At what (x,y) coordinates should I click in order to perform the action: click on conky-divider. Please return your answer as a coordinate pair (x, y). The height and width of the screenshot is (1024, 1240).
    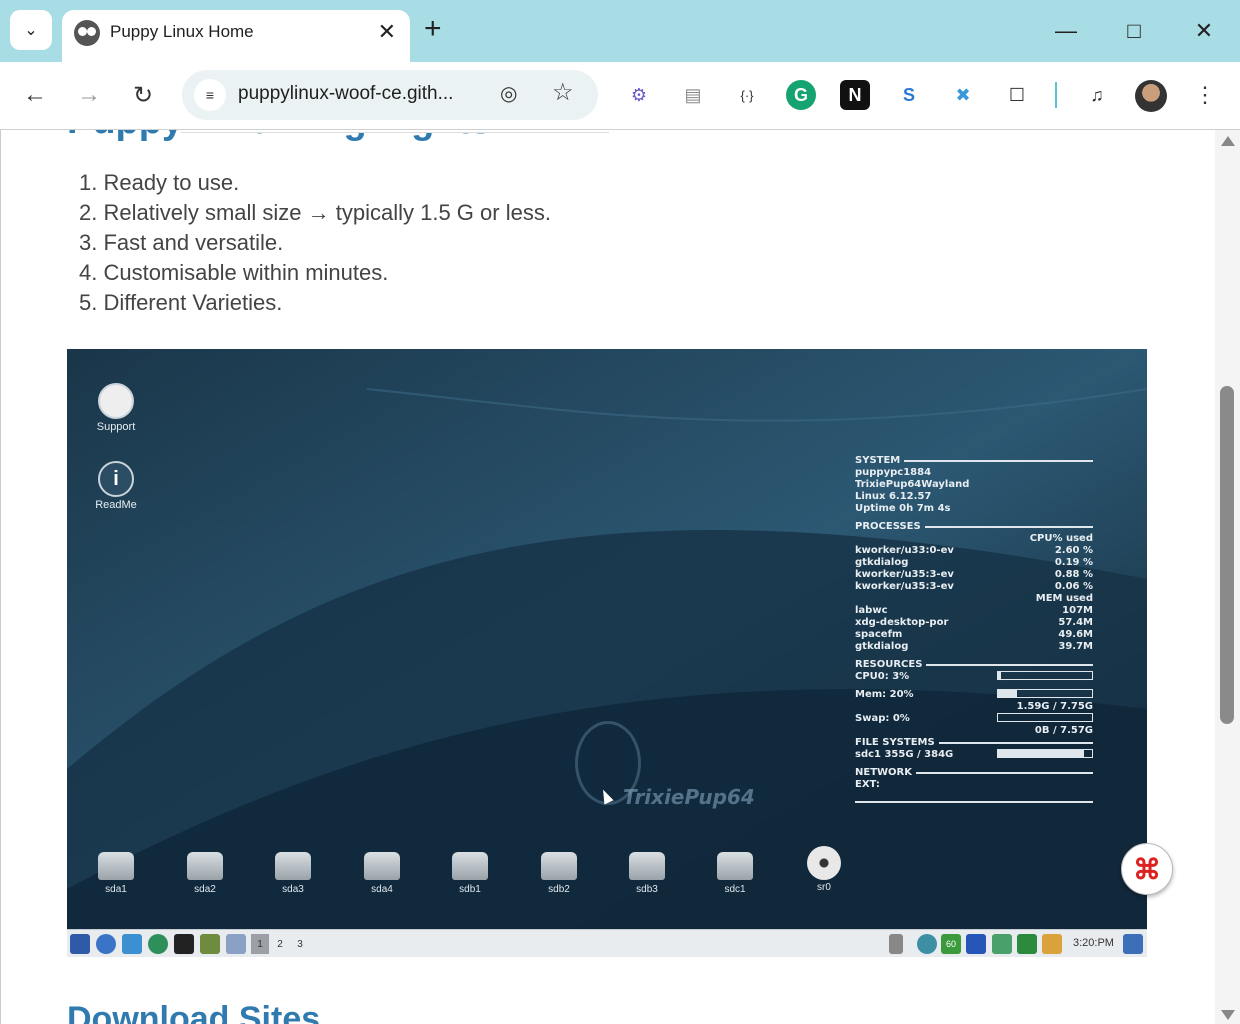
    Looking at the image, I should click on (974, 802).